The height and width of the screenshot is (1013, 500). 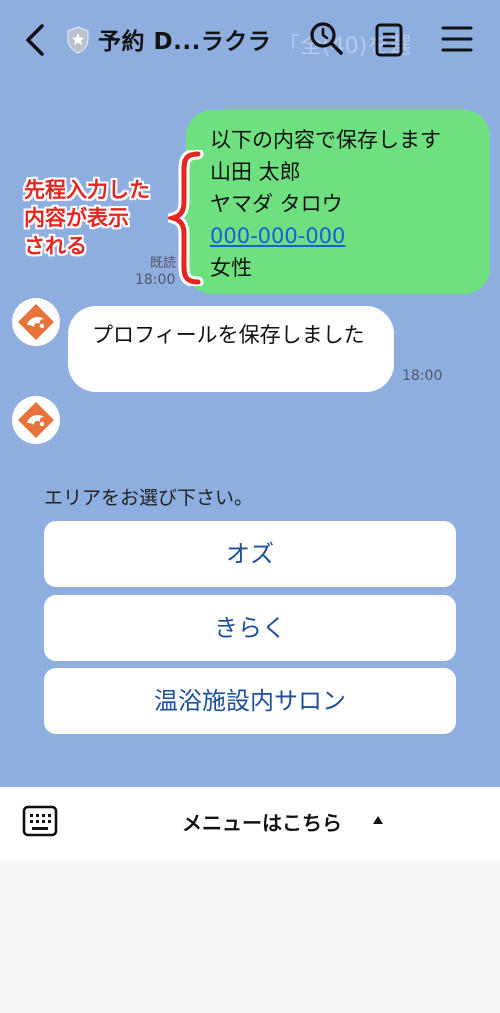 I want to click on message-line: 山田 太郎, so click(x=255, y=172).